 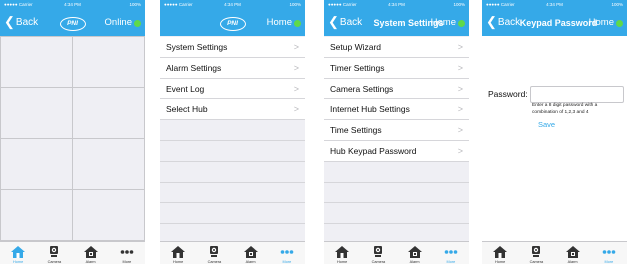 I want to click on save-button: Save, so click(x=546, y=124).